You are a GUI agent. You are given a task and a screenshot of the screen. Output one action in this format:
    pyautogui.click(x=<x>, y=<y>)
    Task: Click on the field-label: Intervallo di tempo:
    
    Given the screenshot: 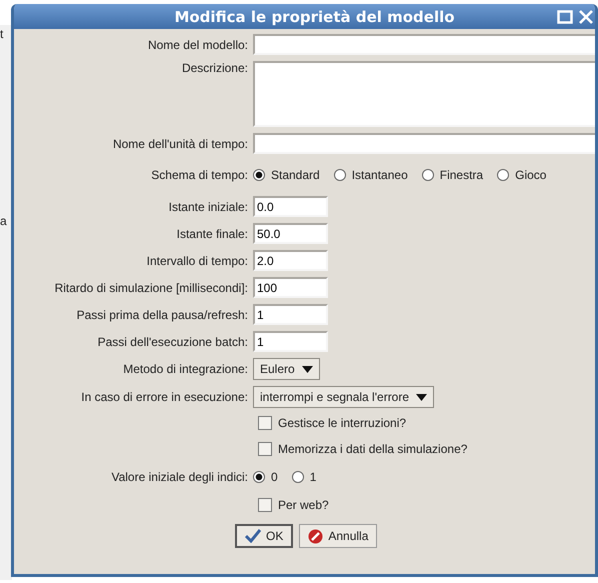 What is the action you would take?
    pyautogui.click(x=197, y=261)
    